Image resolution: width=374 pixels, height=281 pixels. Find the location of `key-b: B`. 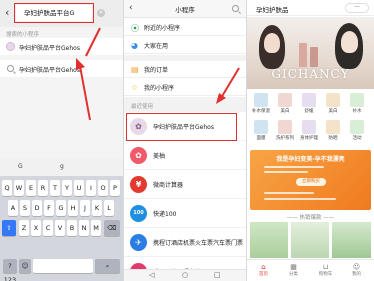

key-b: B is located at coordinates (72, 228).